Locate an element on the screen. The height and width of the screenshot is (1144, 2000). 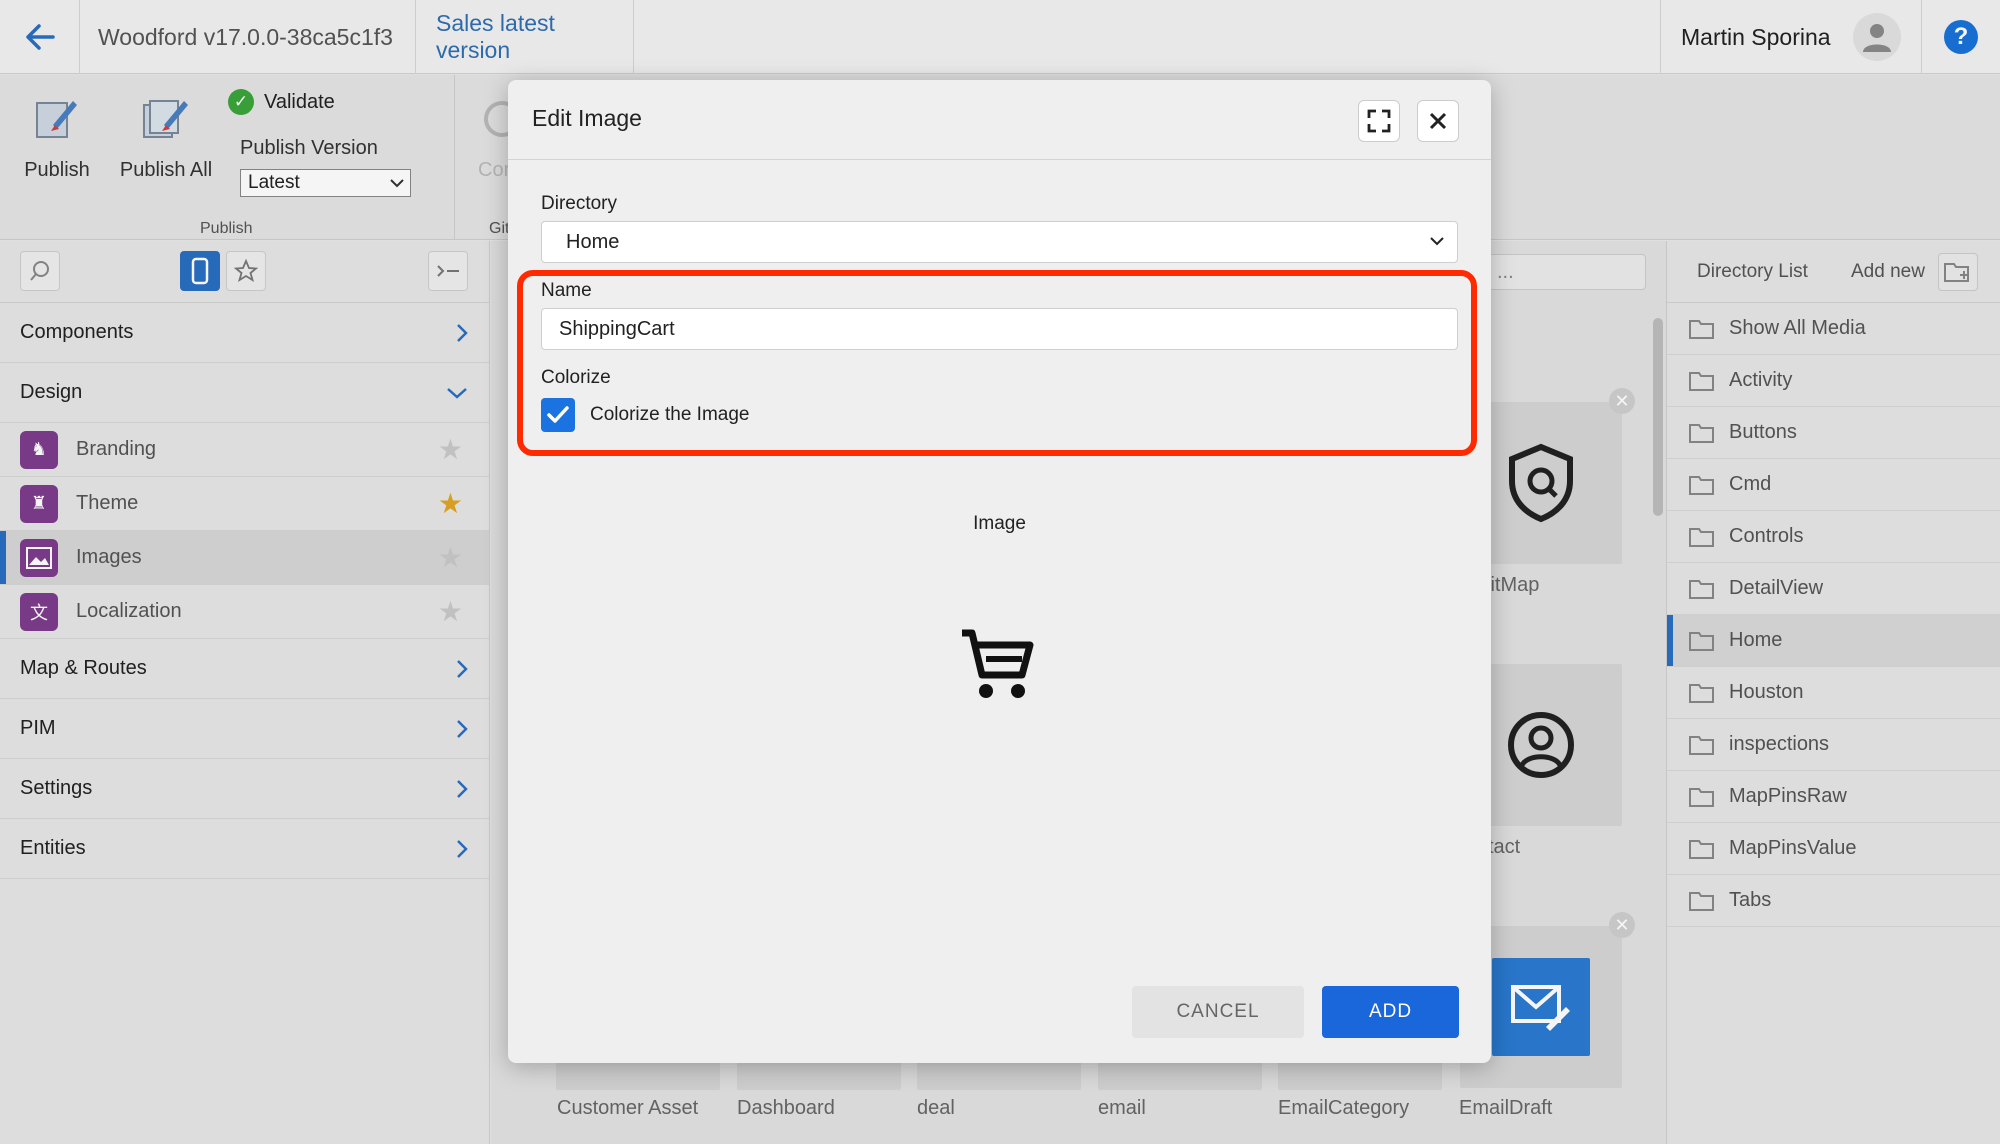
directory-select: Home is located at coordinates (999, 242).